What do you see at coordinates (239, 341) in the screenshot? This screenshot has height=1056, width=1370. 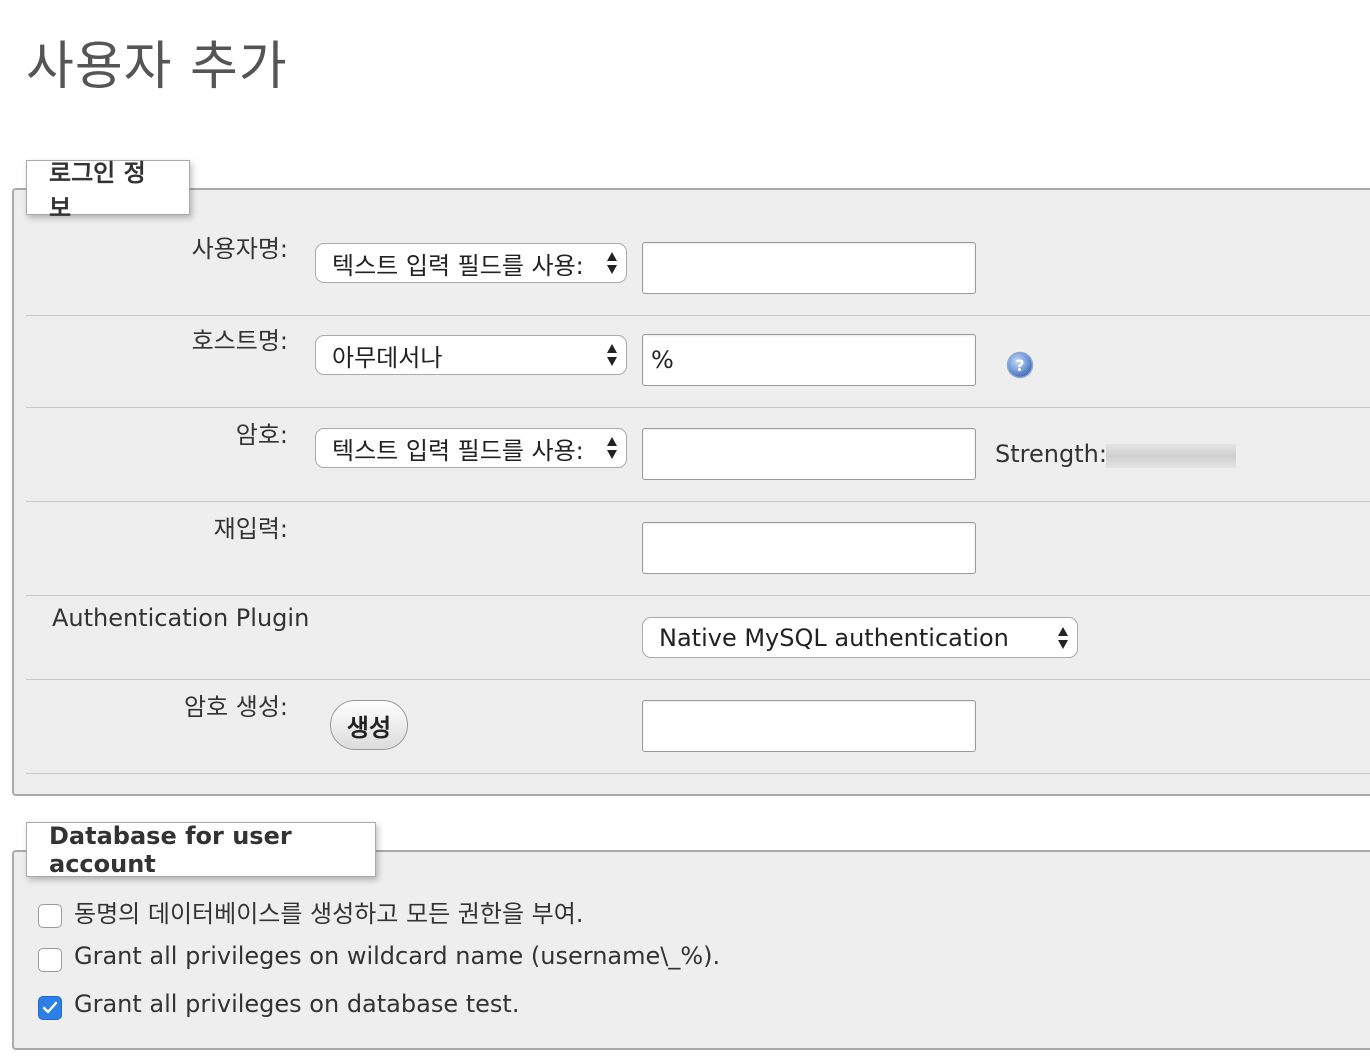 I see `hostname-label: 호스트명:` at bounding box center [239, 341].